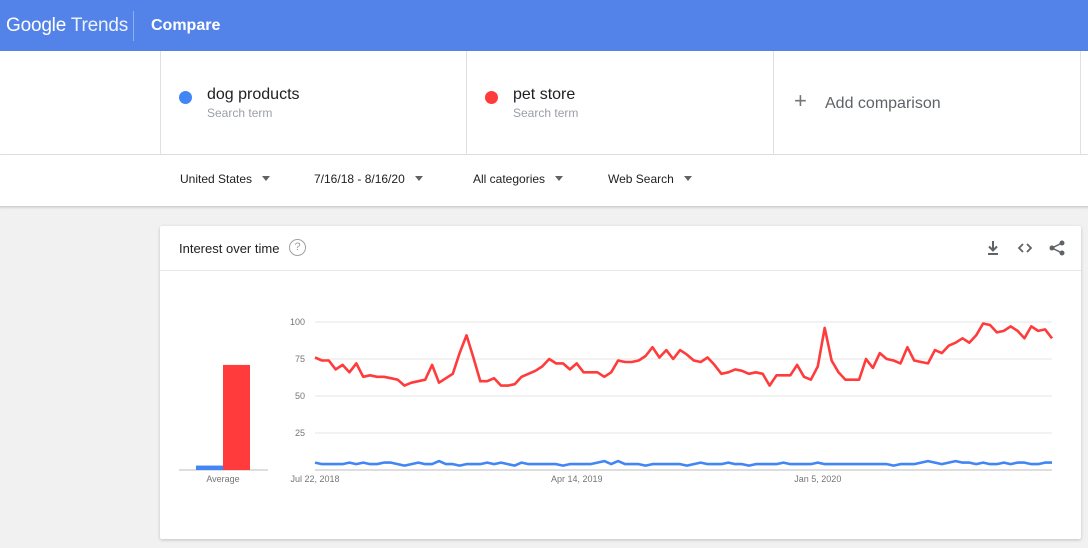 The image size is (1088, 548). I want to click on help-icon: ?, so click(297, 247).